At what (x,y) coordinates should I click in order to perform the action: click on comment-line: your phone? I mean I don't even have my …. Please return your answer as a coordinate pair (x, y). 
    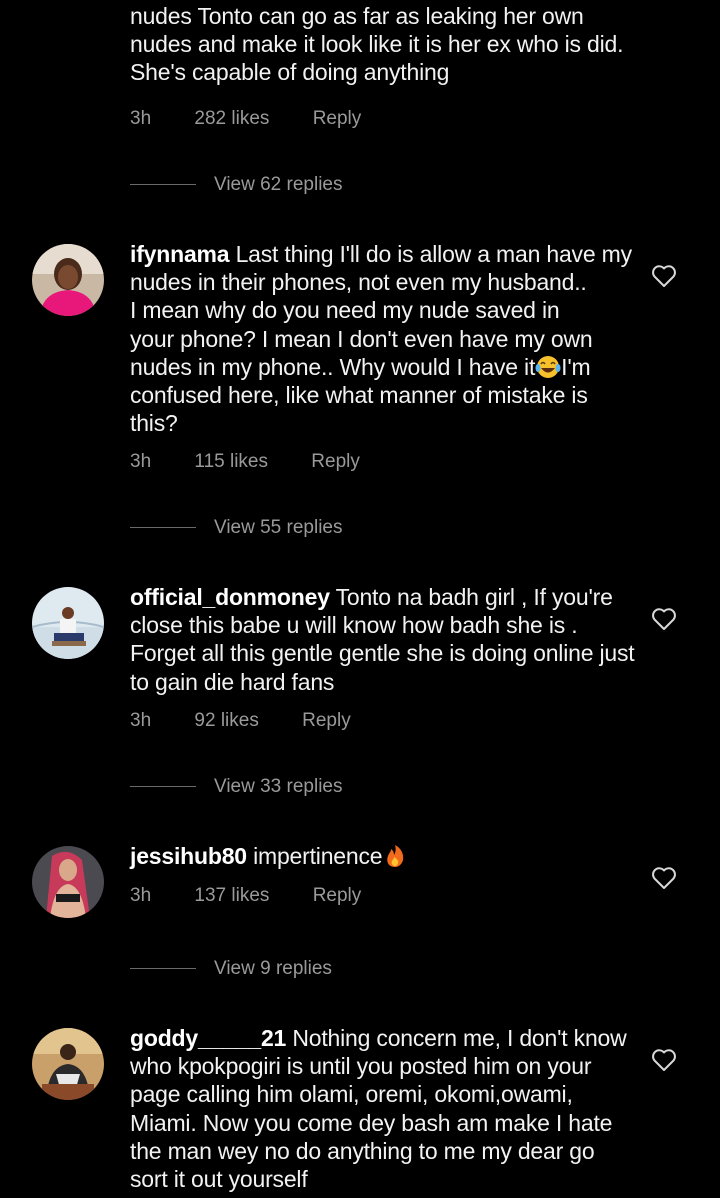
    Looking at the image, I should click on (361, 338).